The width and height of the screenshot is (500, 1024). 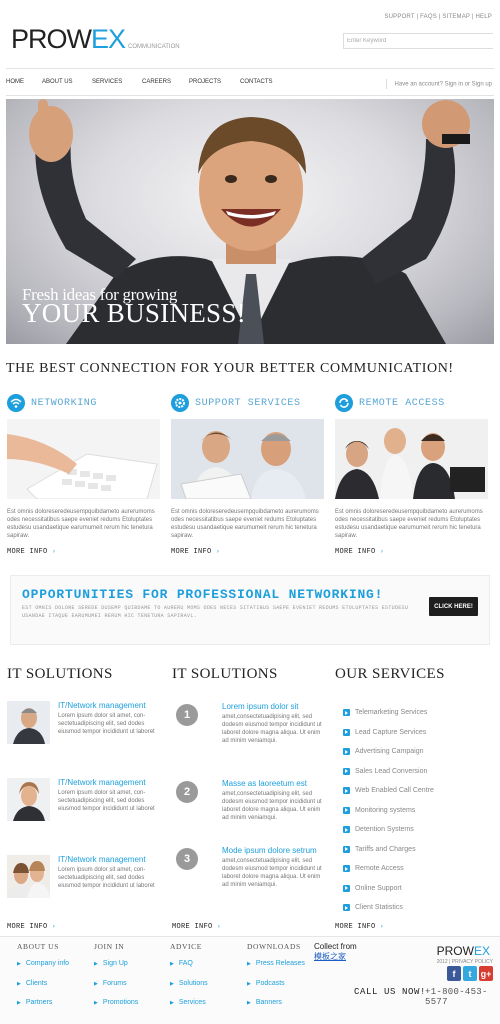 What do you see at coordinates (481, 951) in the screenshot?
I see `footer-logo-accent: EX` at bounding box center [481, 951].